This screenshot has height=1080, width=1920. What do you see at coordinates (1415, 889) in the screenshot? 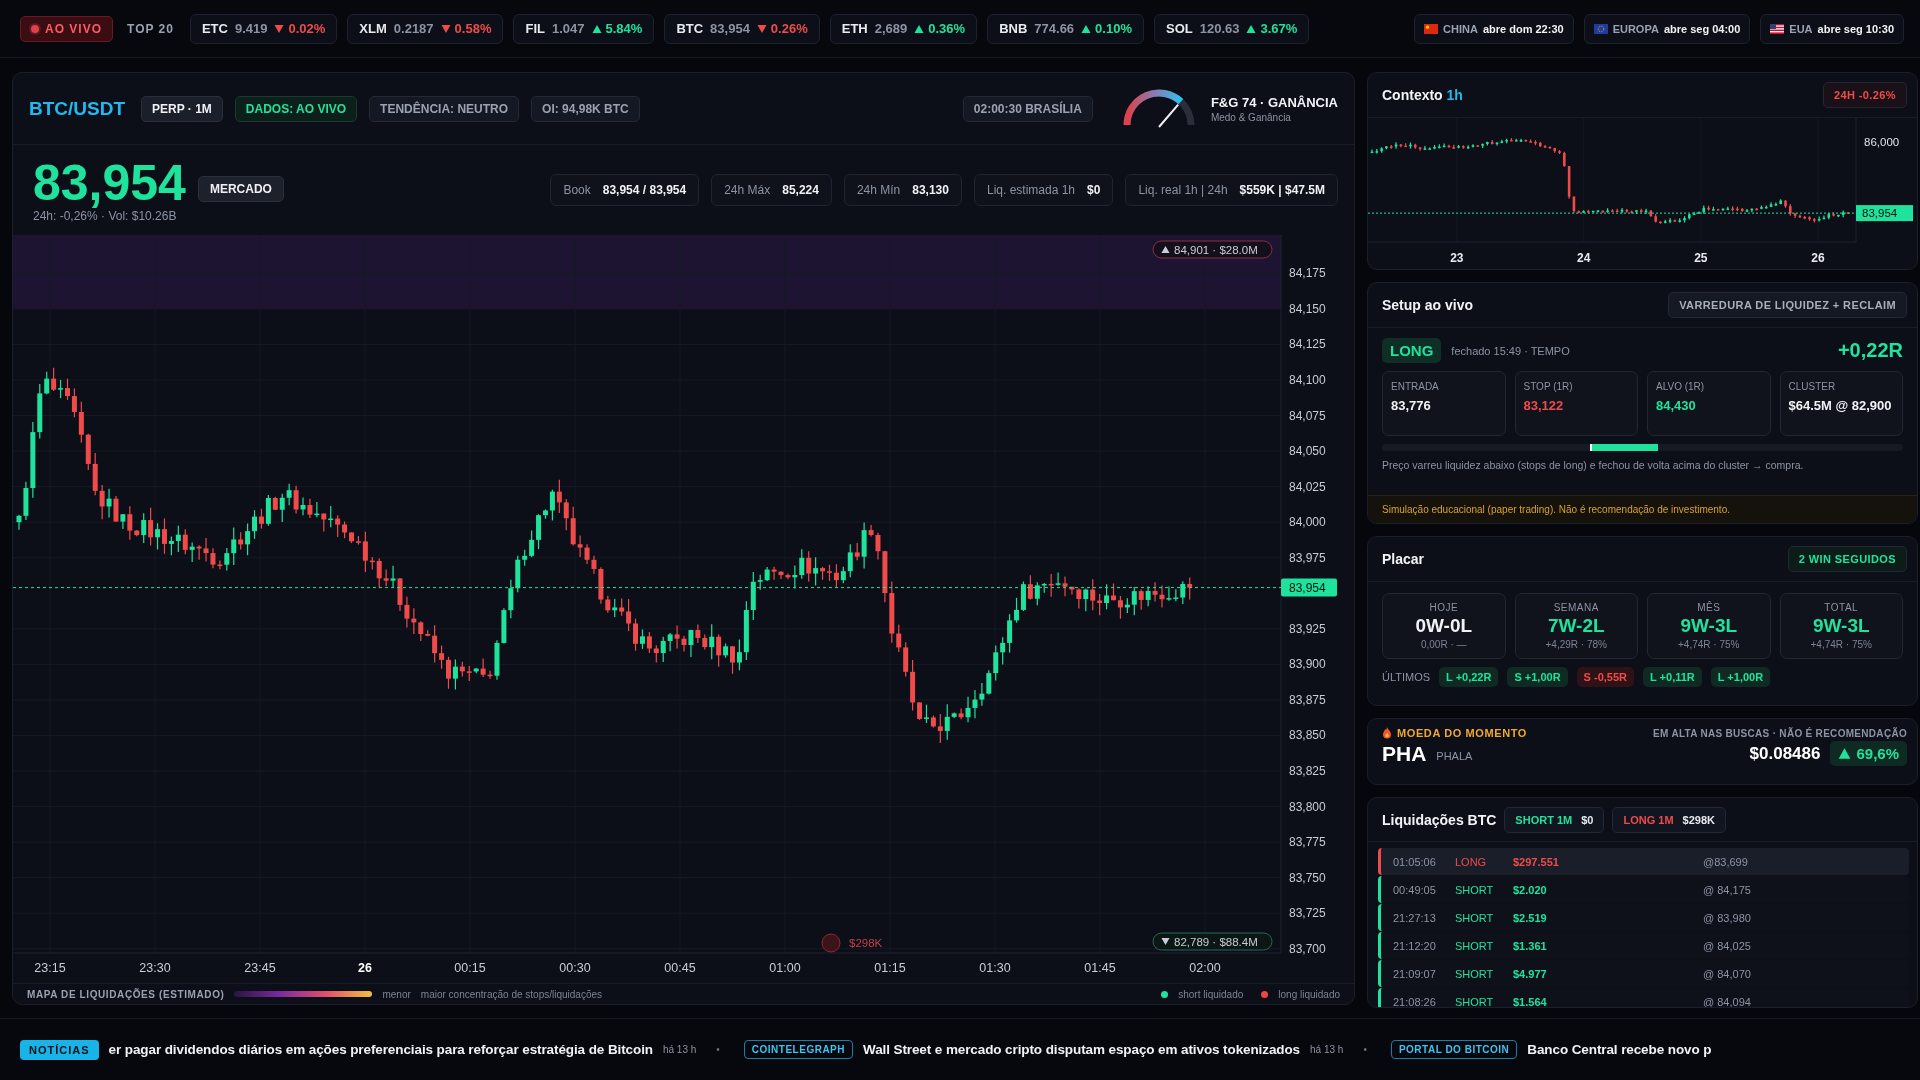
I see `row-time: 00:49:05` at bounding box center [1415, 889].